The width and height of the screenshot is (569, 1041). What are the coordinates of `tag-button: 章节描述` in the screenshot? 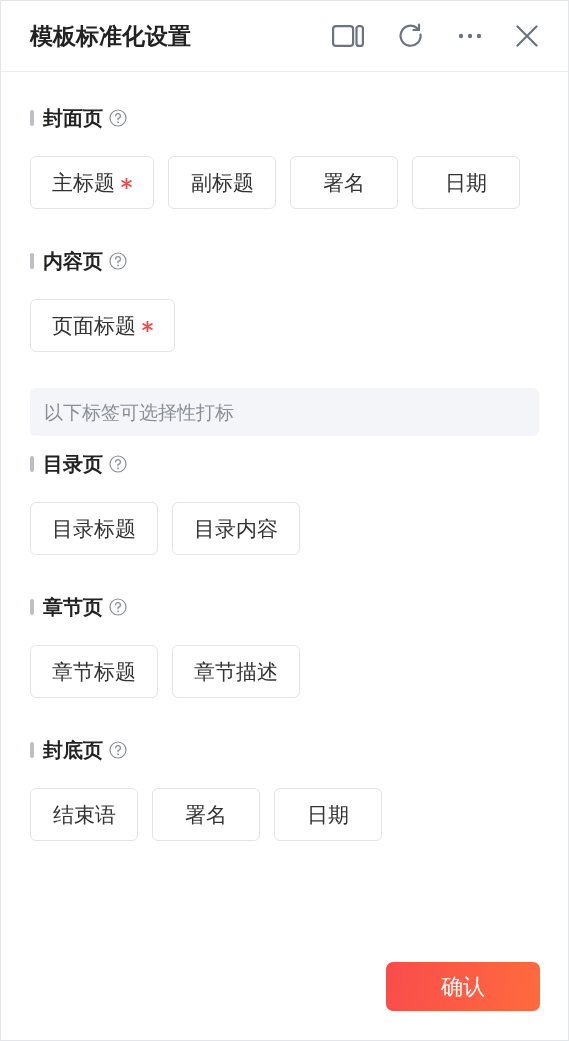 It's located at (236, 671).